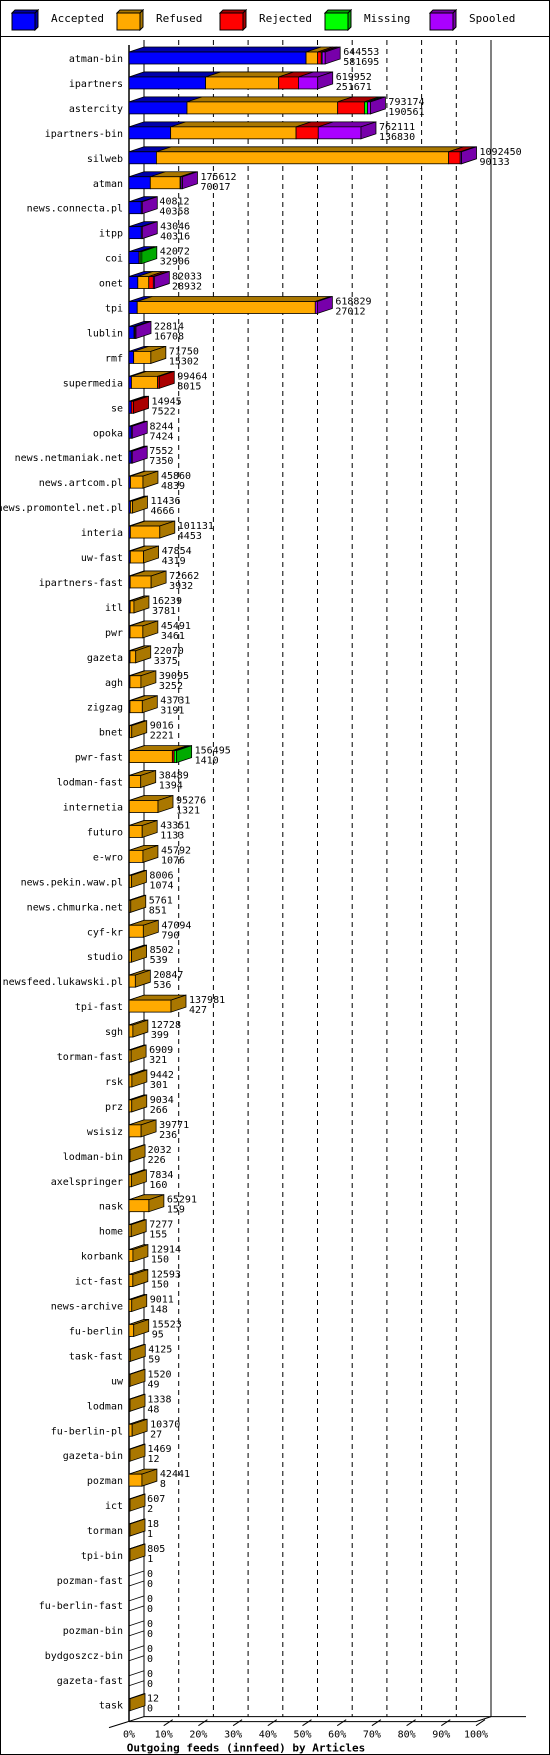  Describe the element at coordinates (492, 18) in the screenshot. I see `legend-label: Spooled` at that location.